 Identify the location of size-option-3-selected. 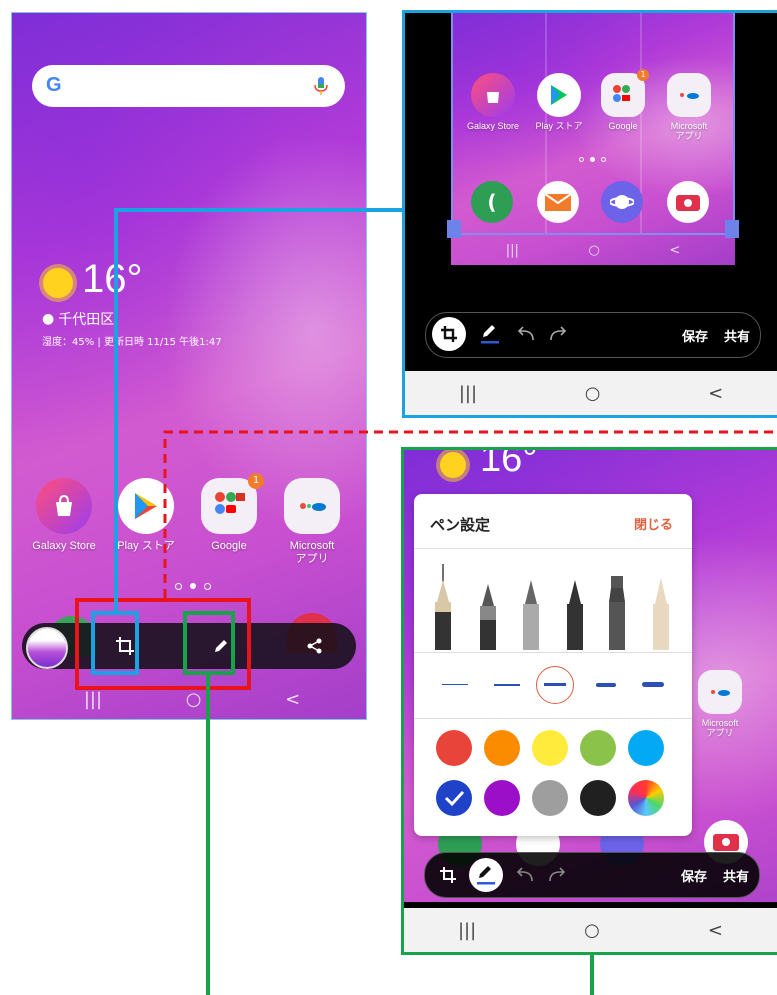
(555, 685).